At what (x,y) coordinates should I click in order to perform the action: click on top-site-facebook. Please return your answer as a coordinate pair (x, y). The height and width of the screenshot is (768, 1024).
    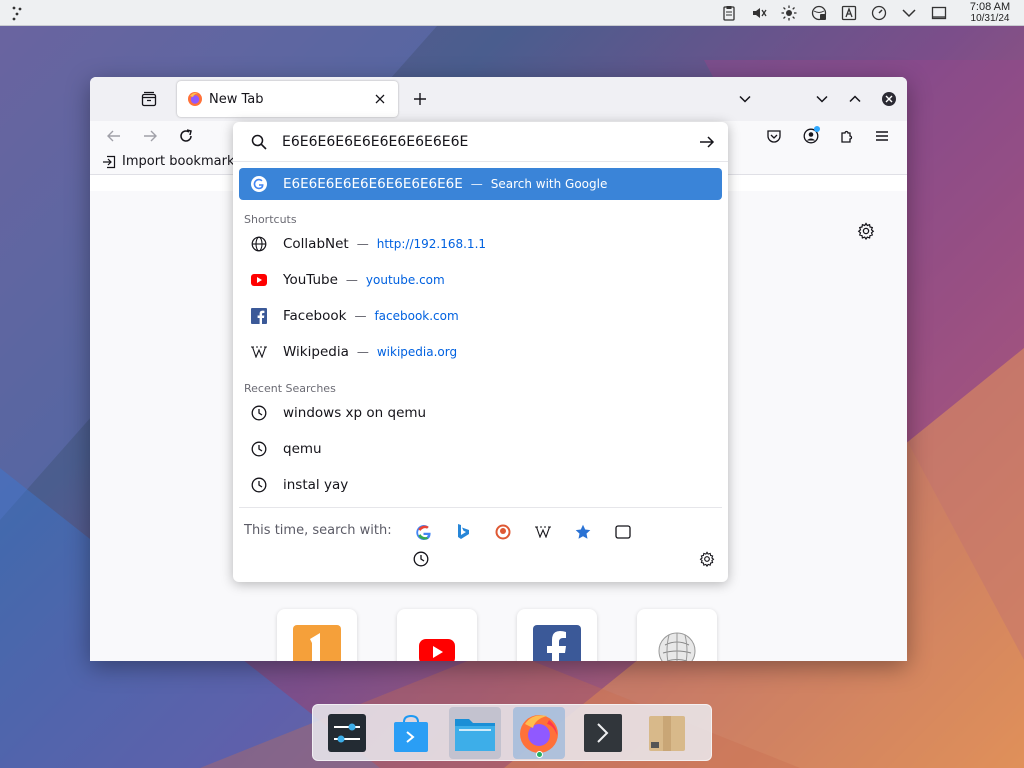
    Looking at the image, I should click on (557, 635).